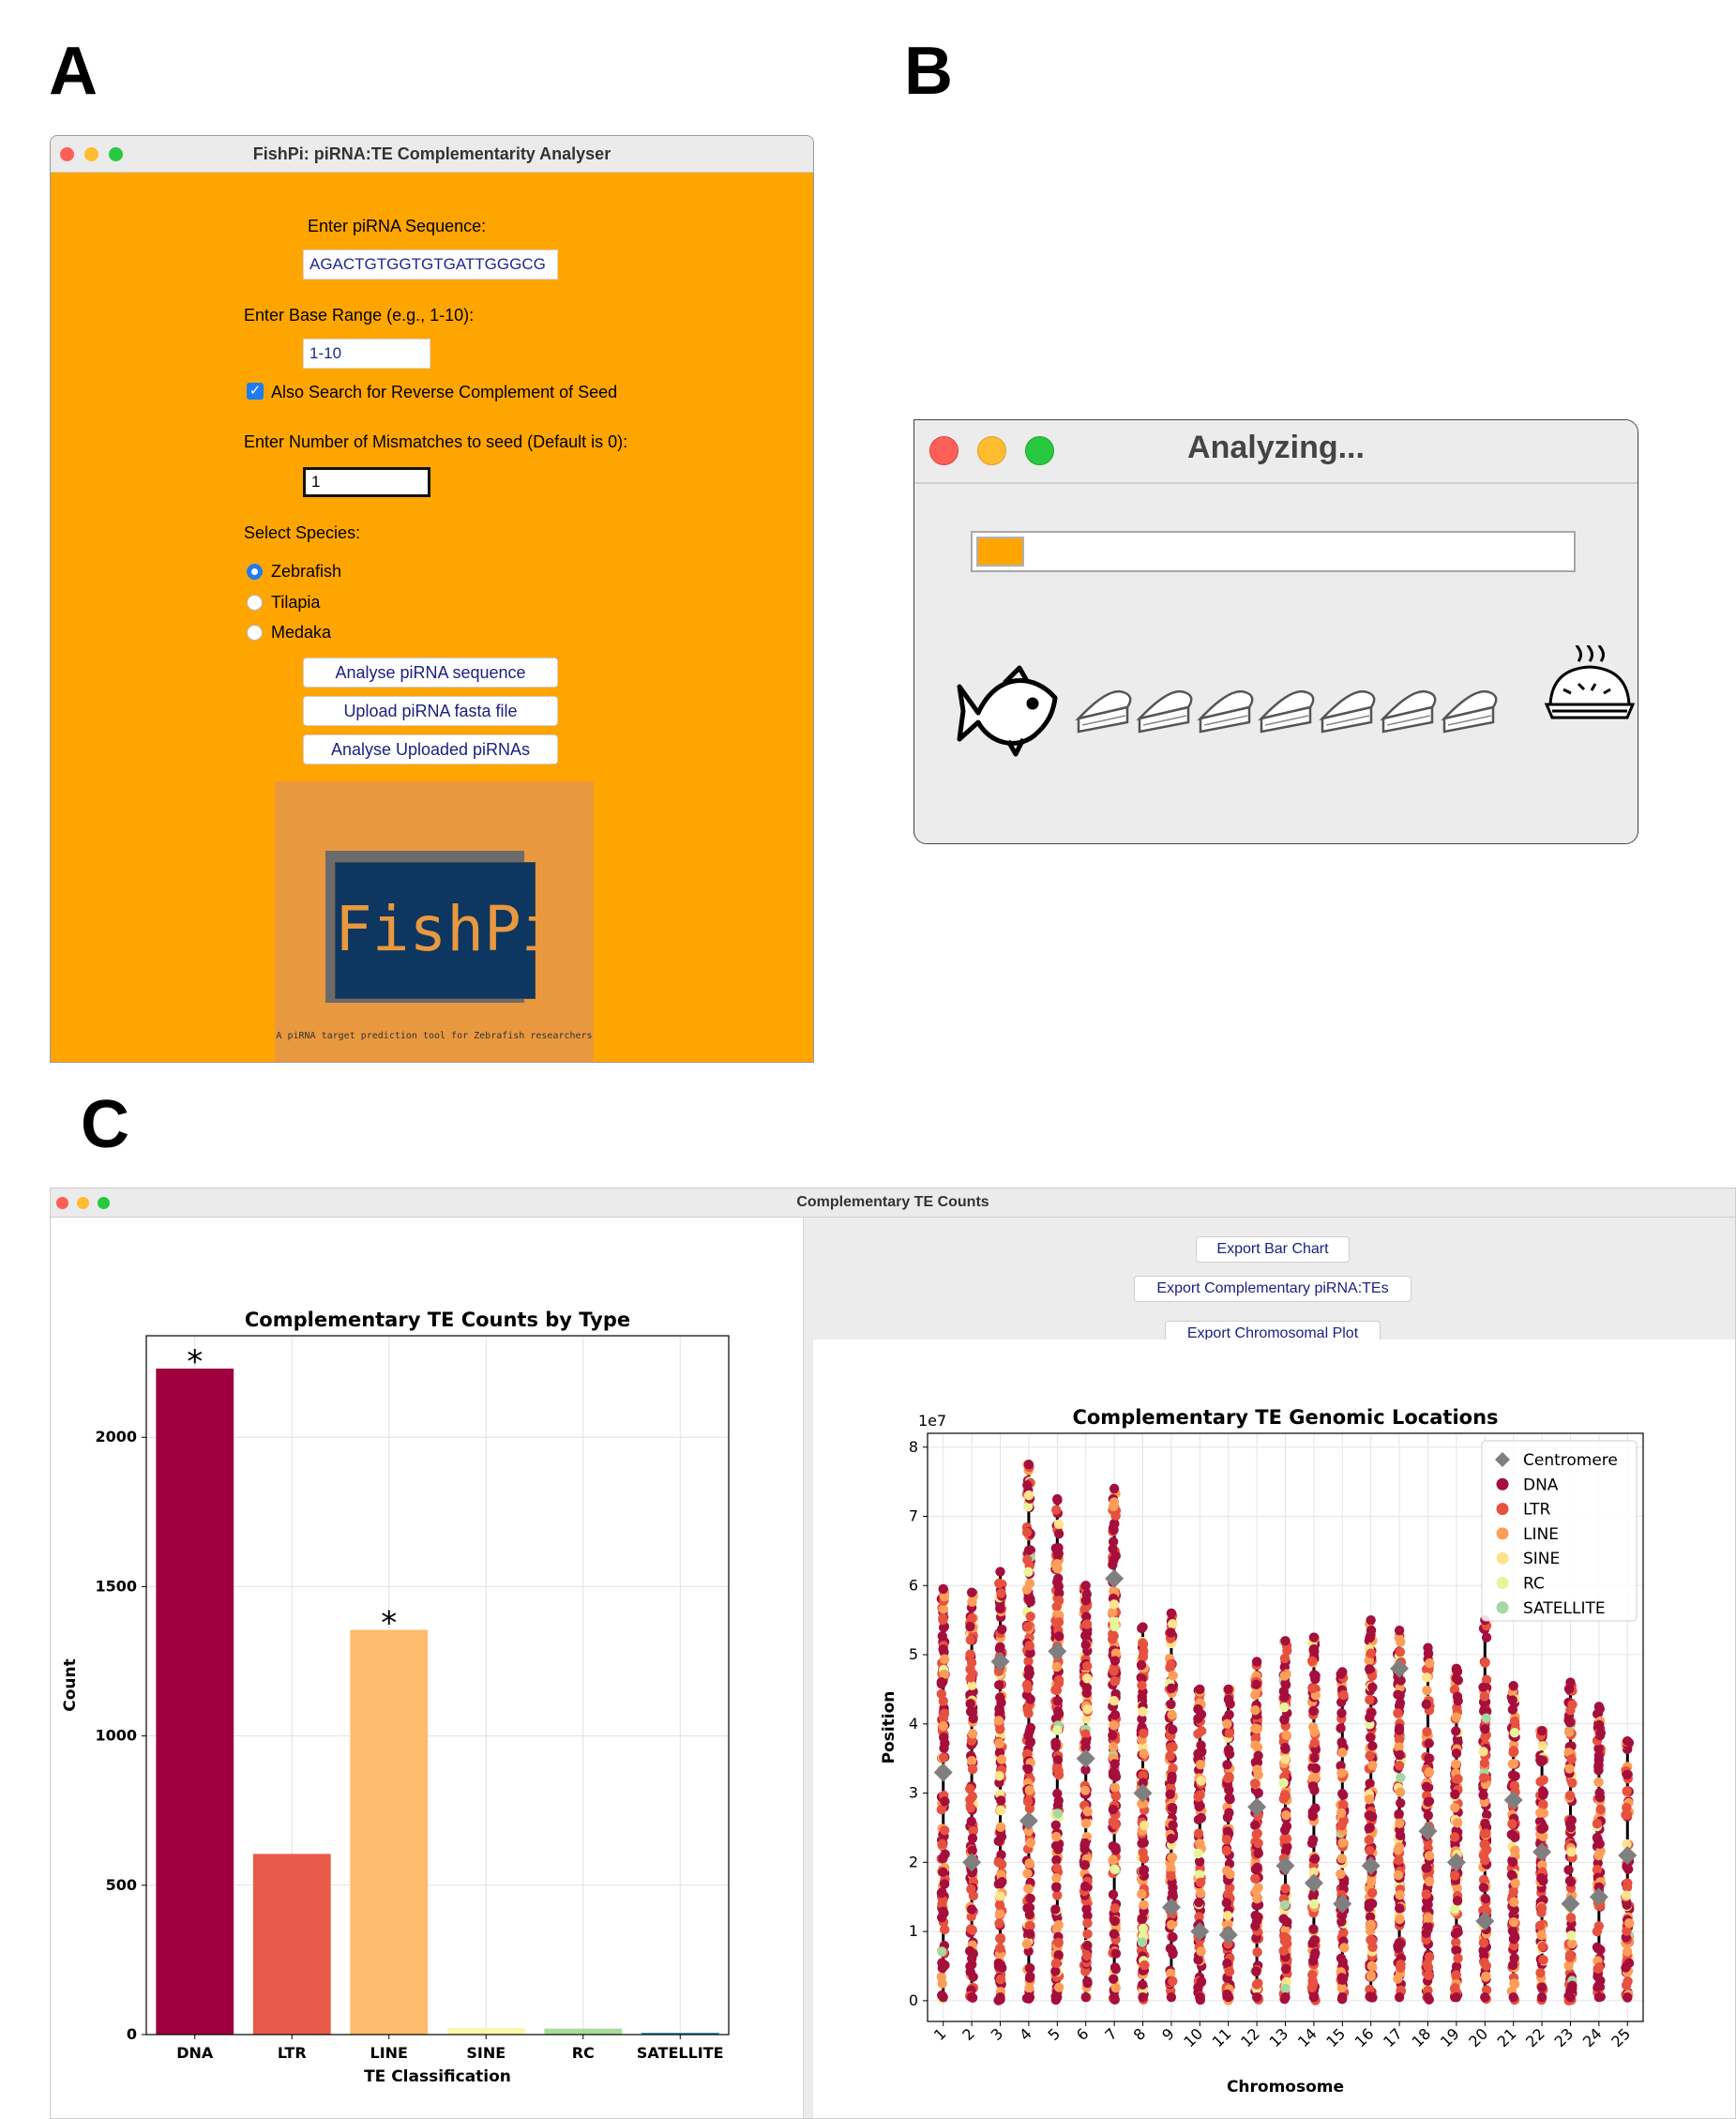  What do you see at coordinates (913, 1516) in the screenshot?
I see `y-tick-label: 7` at bounding box center [913, 1516].